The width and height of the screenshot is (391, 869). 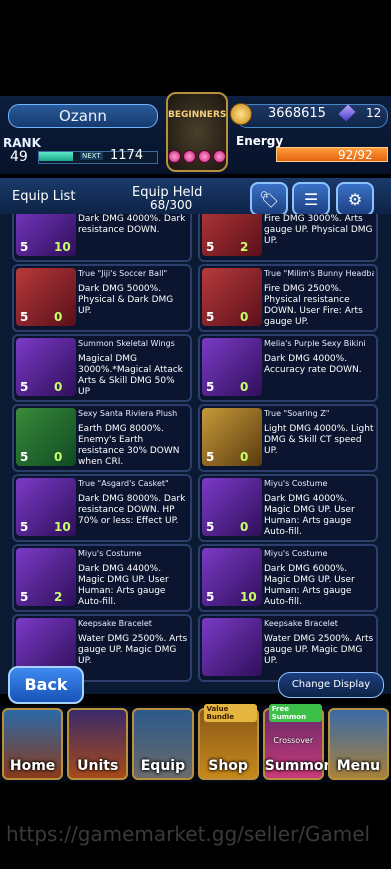 I want to click on tag-icon: 🏷, so click(x=269, y=199).